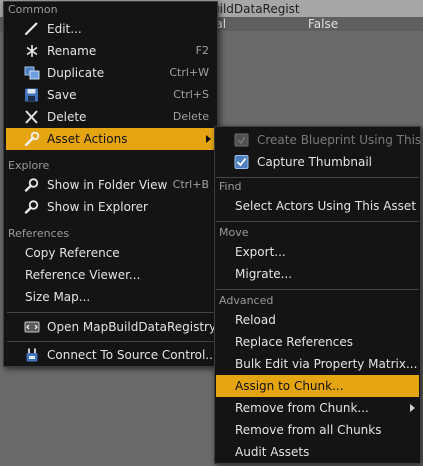 Image resolution: width=423 pixels, height=466 pixels. Describe the element at coordinates (317, 320) in the screenshot. I see `menu-item-reload: Reload` at that location.